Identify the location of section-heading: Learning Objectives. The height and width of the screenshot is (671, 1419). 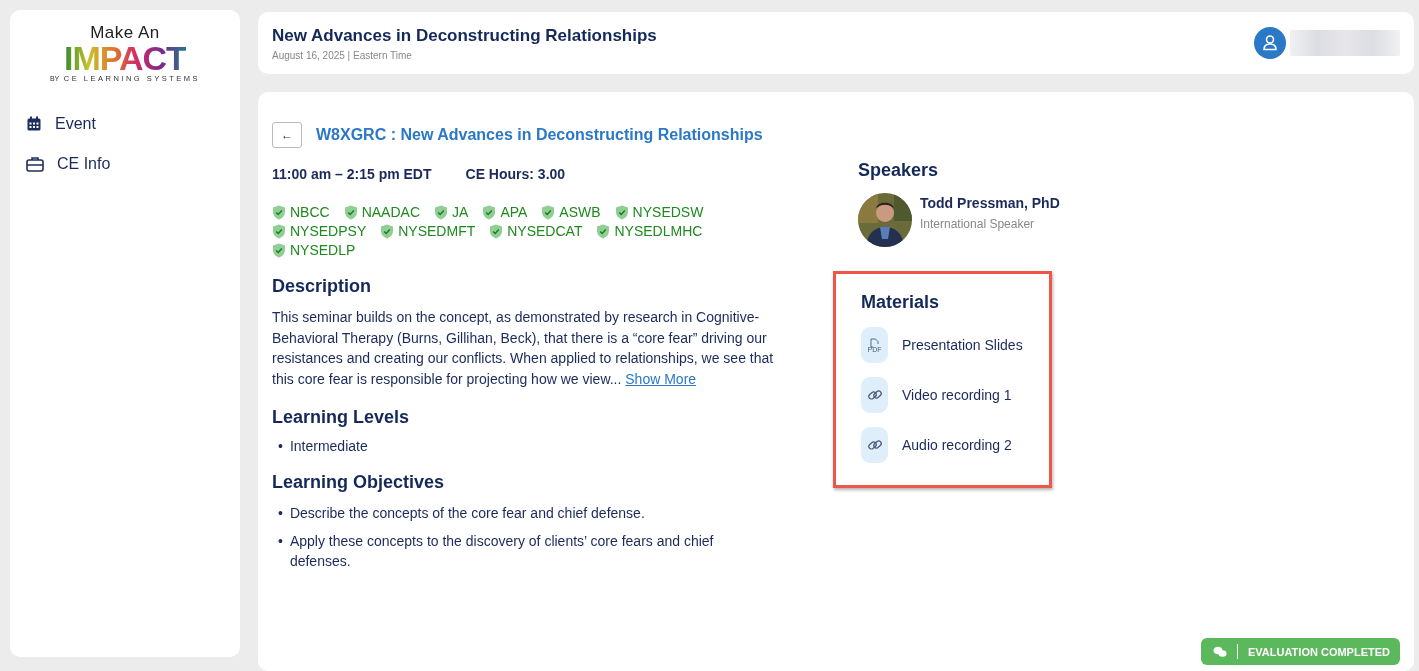
(359, 482).